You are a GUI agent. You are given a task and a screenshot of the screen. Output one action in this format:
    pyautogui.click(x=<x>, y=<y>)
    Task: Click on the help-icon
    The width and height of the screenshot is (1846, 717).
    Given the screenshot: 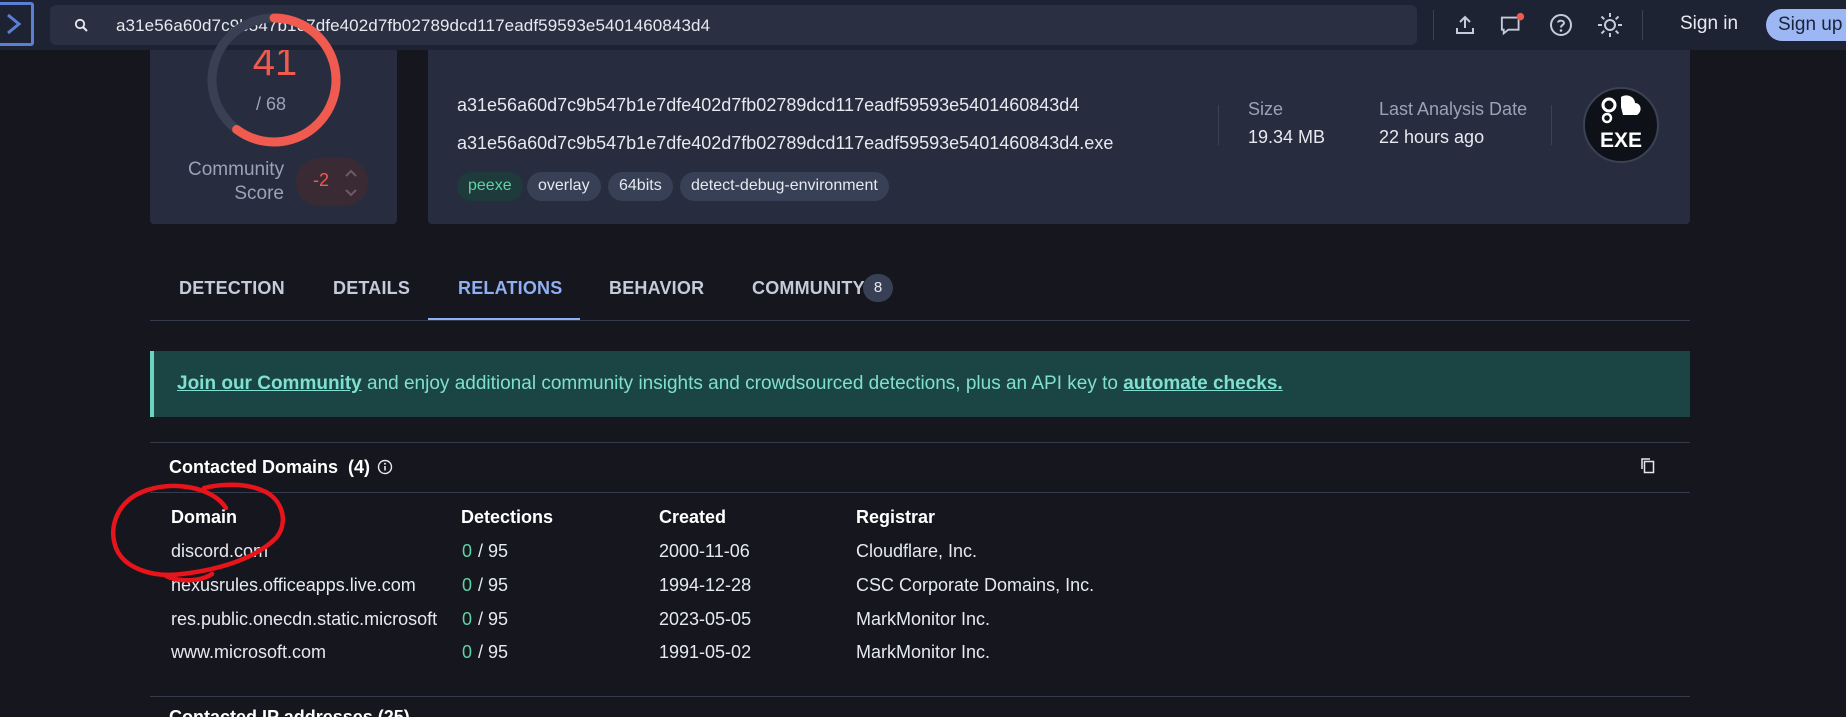 What is the action you would take?
    pyautogui.click(x=1561, y=25)
    